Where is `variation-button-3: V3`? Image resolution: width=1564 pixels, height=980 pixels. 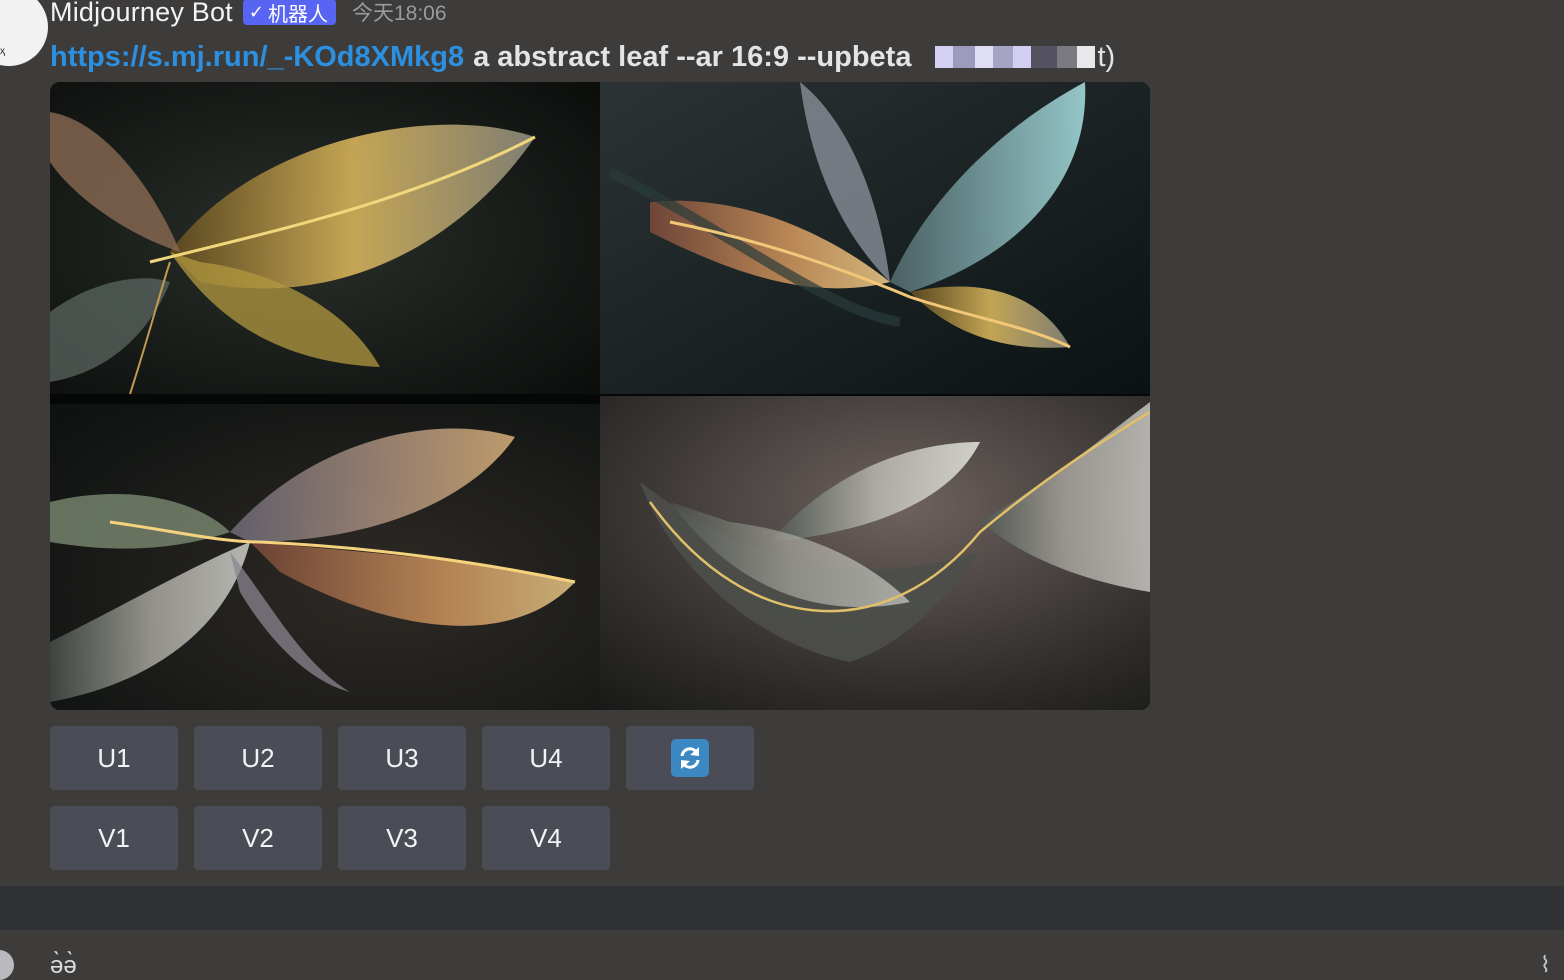 variation-button-3: V3 is located at coordinates (402, 838).